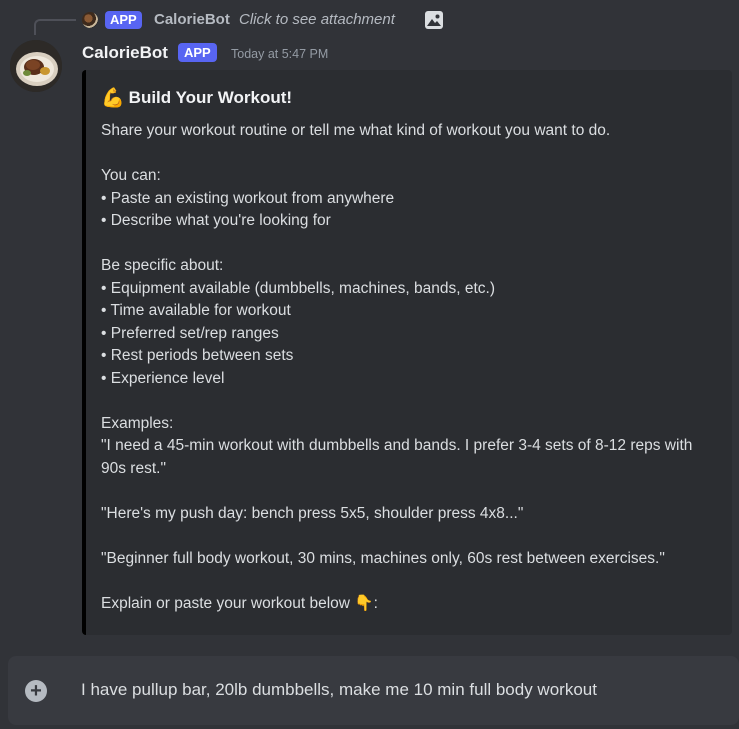  Describe the element at coordinates (239, 603) in the screenshot. I see `embed-line: Explain or paste your workout below 👇:` at that location.